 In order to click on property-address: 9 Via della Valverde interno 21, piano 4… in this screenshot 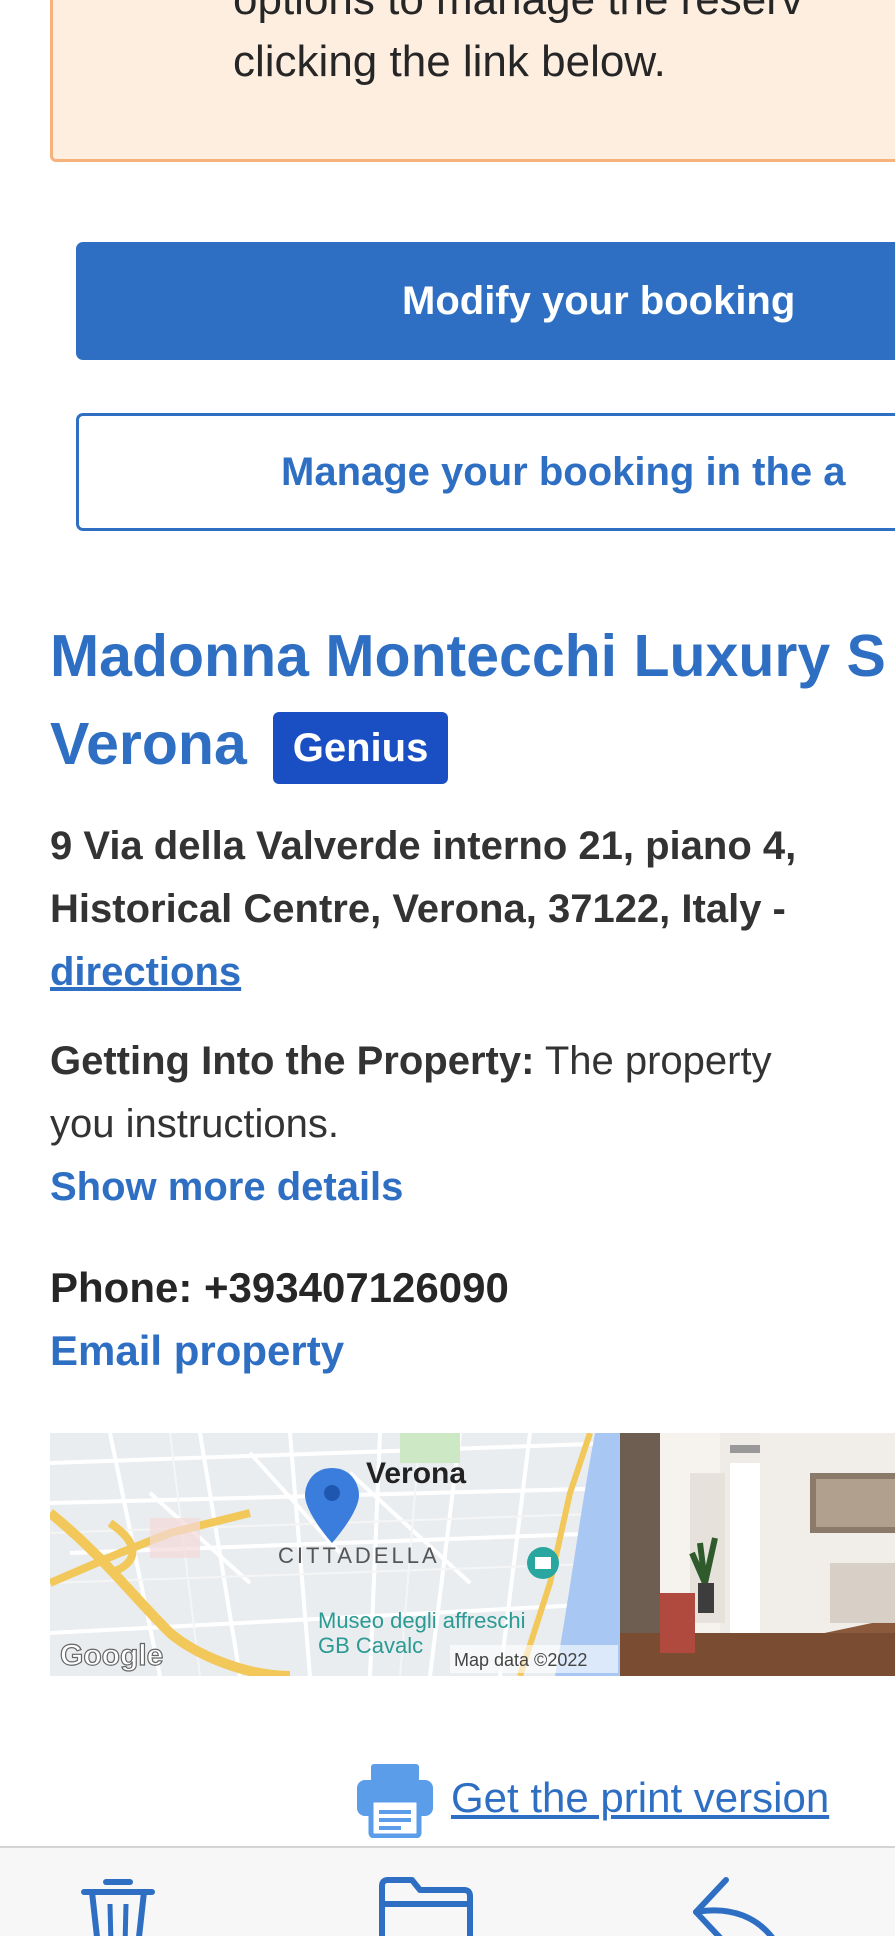, I will do `click(472, 909)`.